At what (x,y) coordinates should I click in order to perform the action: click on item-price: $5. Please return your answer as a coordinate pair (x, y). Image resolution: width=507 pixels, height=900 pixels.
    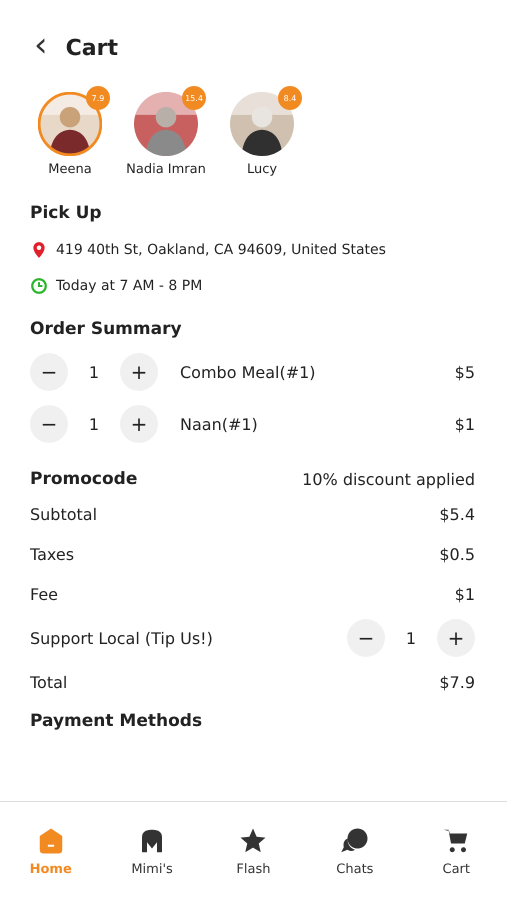
    Looking at the image, I should click on (464, 372).